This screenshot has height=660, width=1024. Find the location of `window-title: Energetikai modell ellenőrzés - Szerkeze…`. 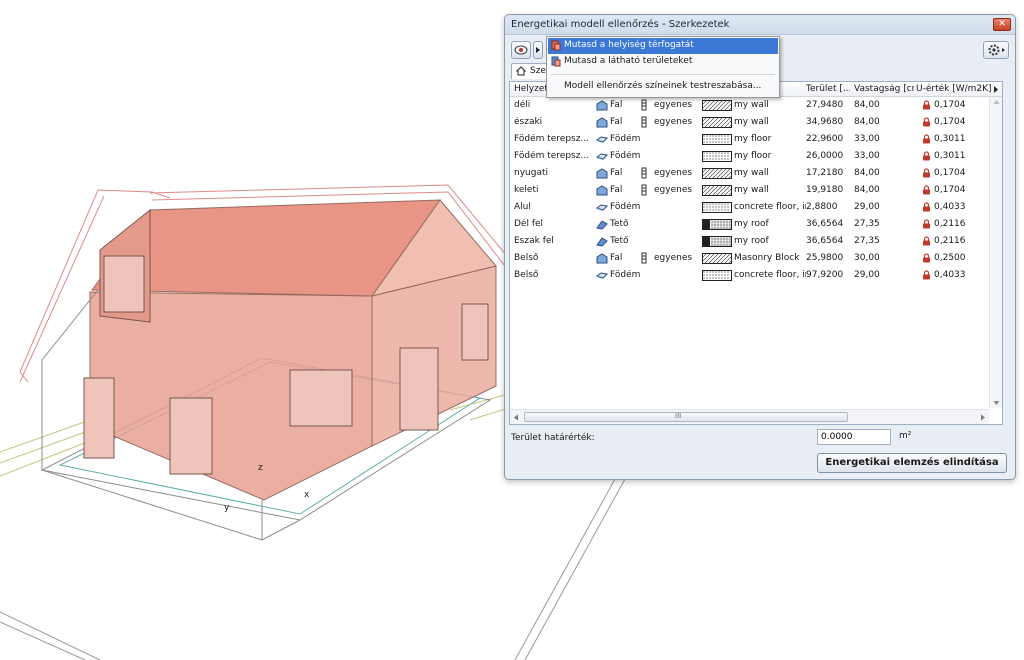

window-title: Energetikai modell ellenőrzés - Szerkeze… is located at coordinates (620, 24).